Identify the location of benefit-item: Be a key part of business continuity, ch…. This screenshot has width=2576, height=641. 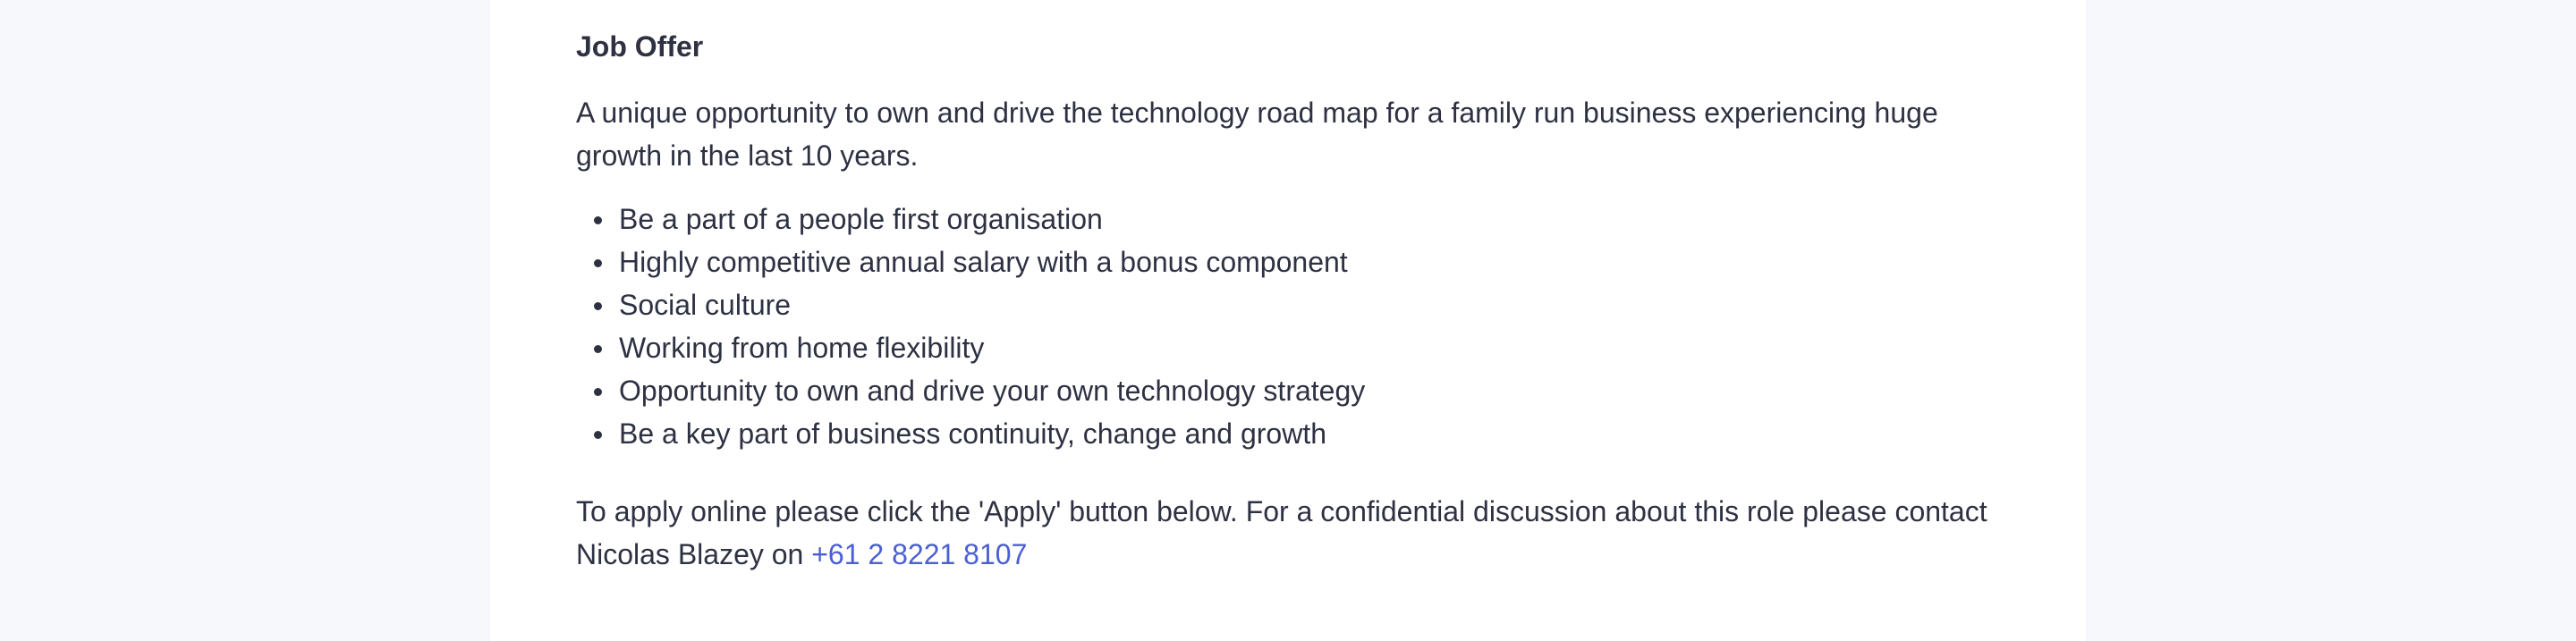
(979, 433).